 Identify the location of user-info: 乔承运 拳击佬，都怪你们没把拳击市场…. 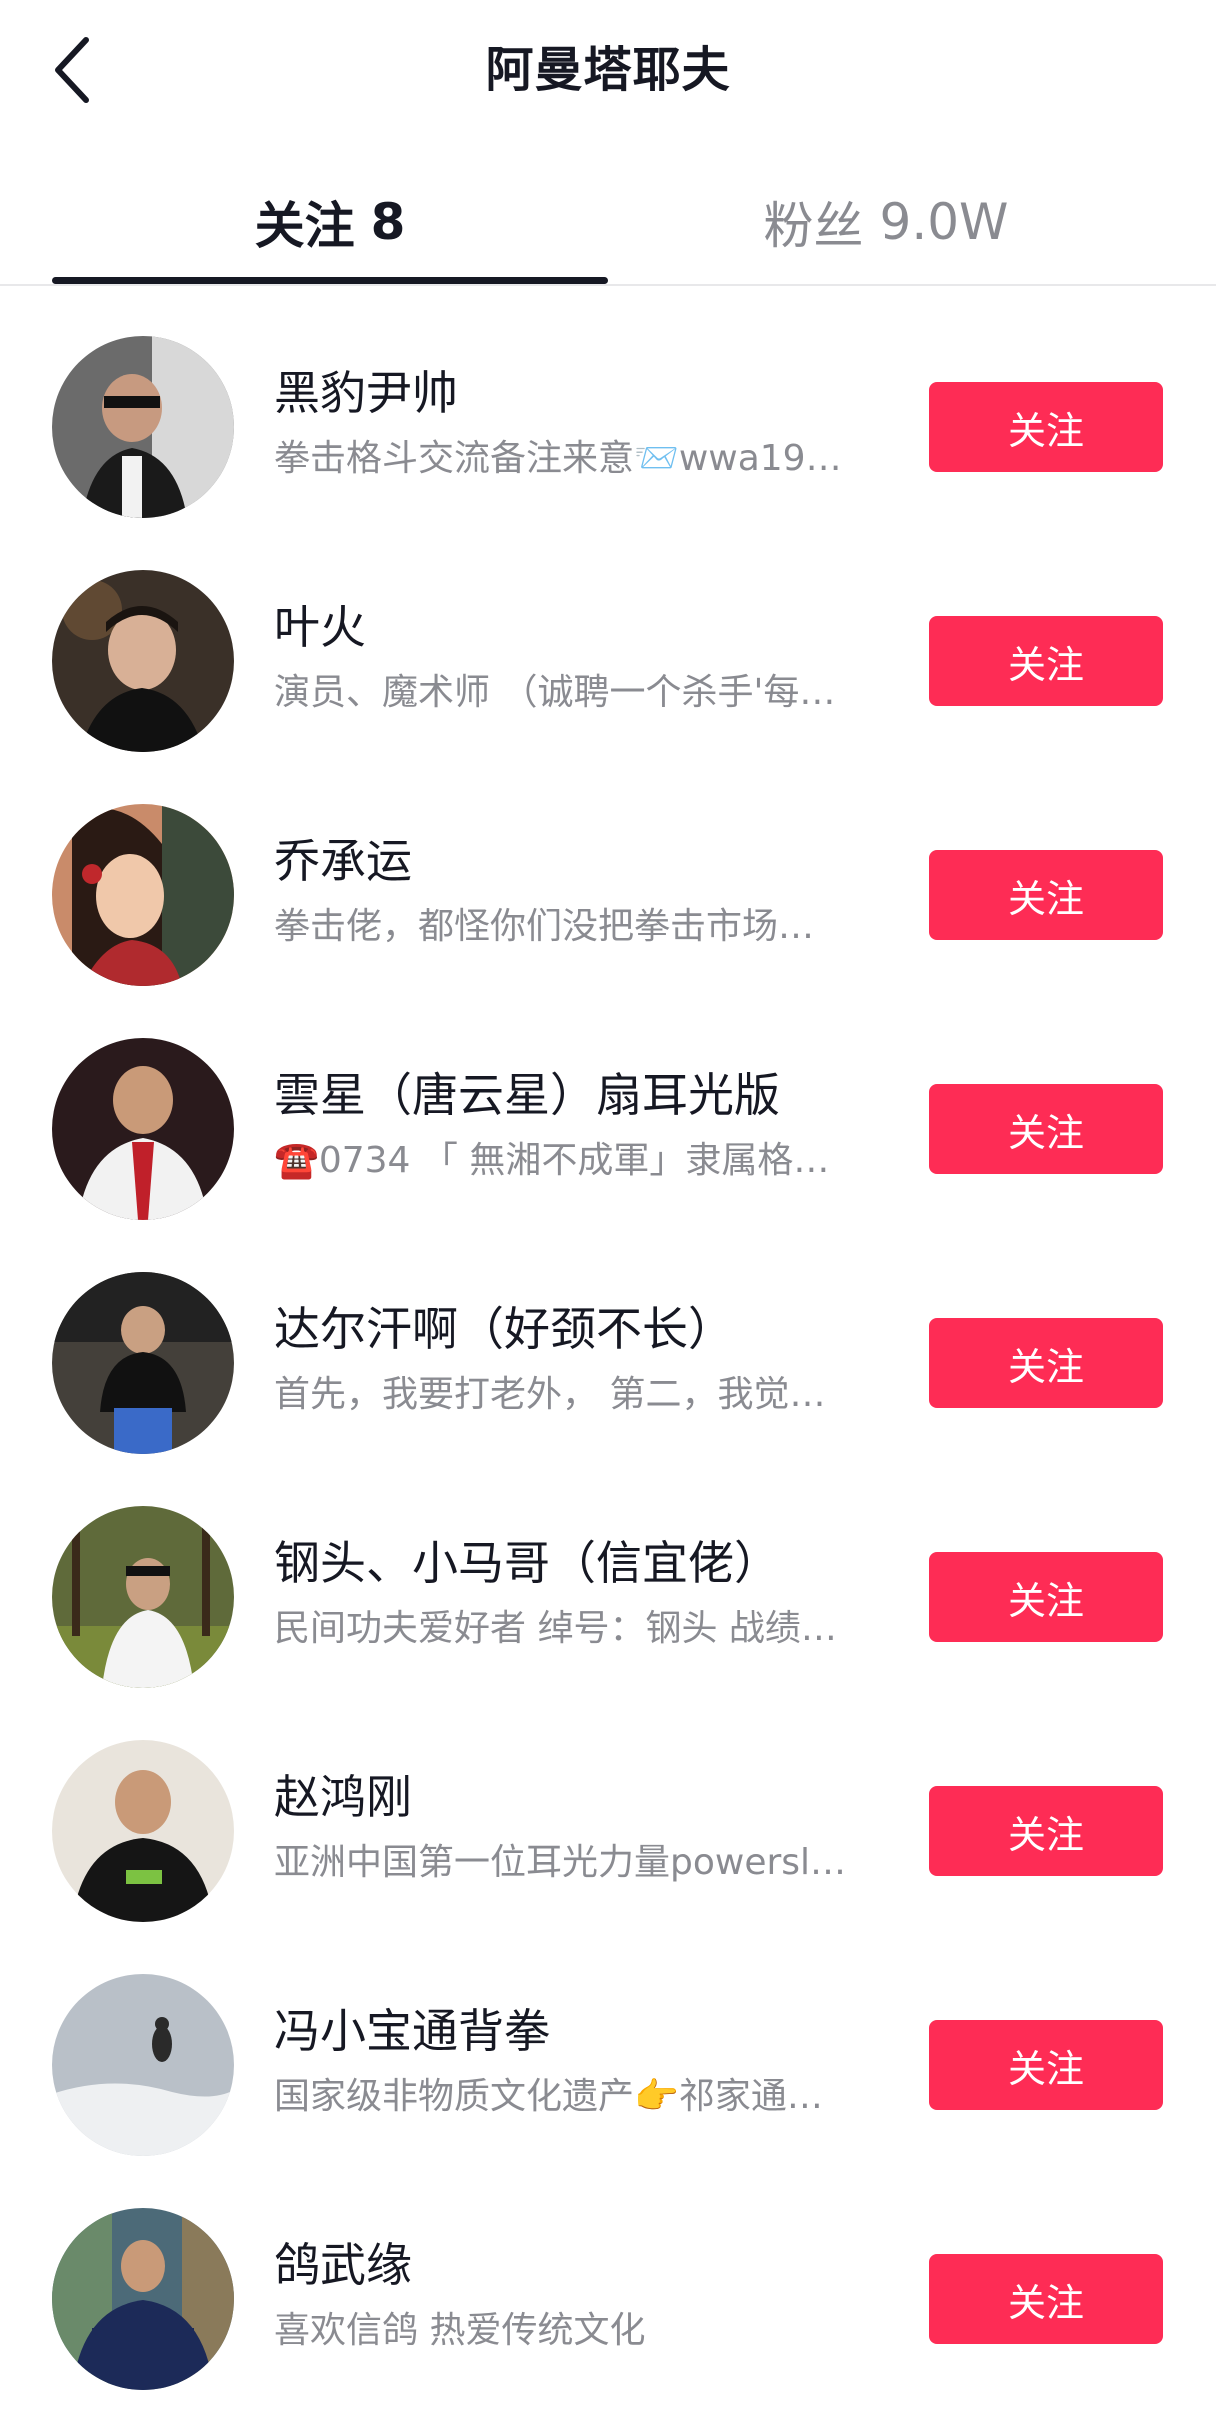
(579, 891).